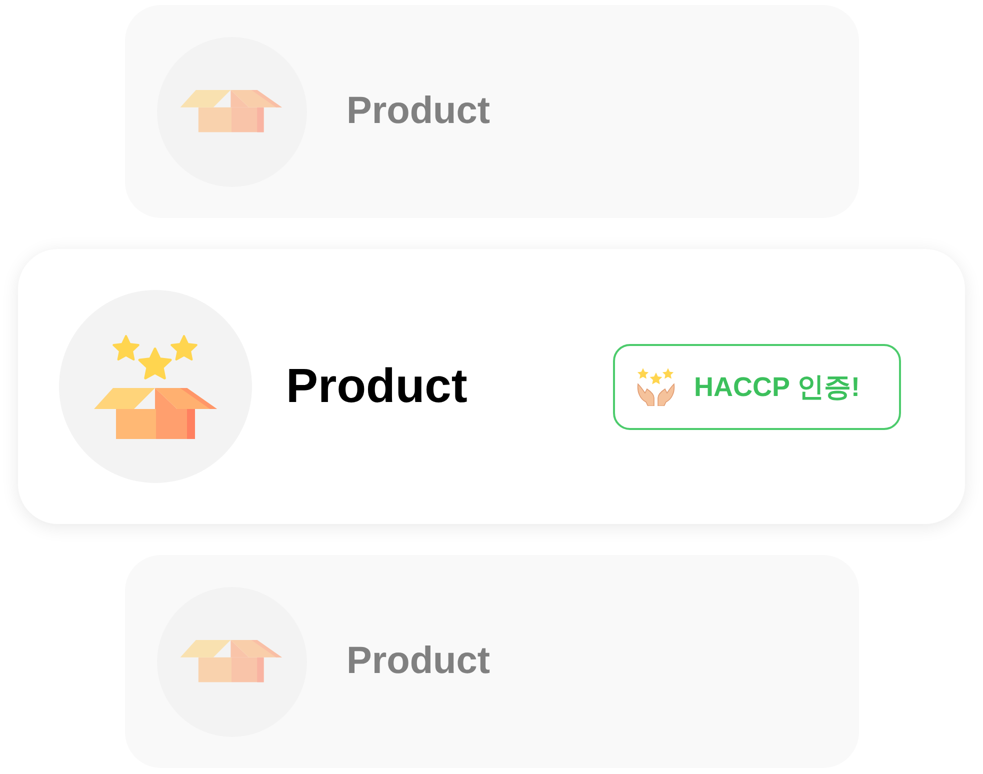 The height and width of the screenshot is (774, 983). Describe the element at coordinates (656, 387) in the screenshot. I see `hands-stars-icon` at that location.